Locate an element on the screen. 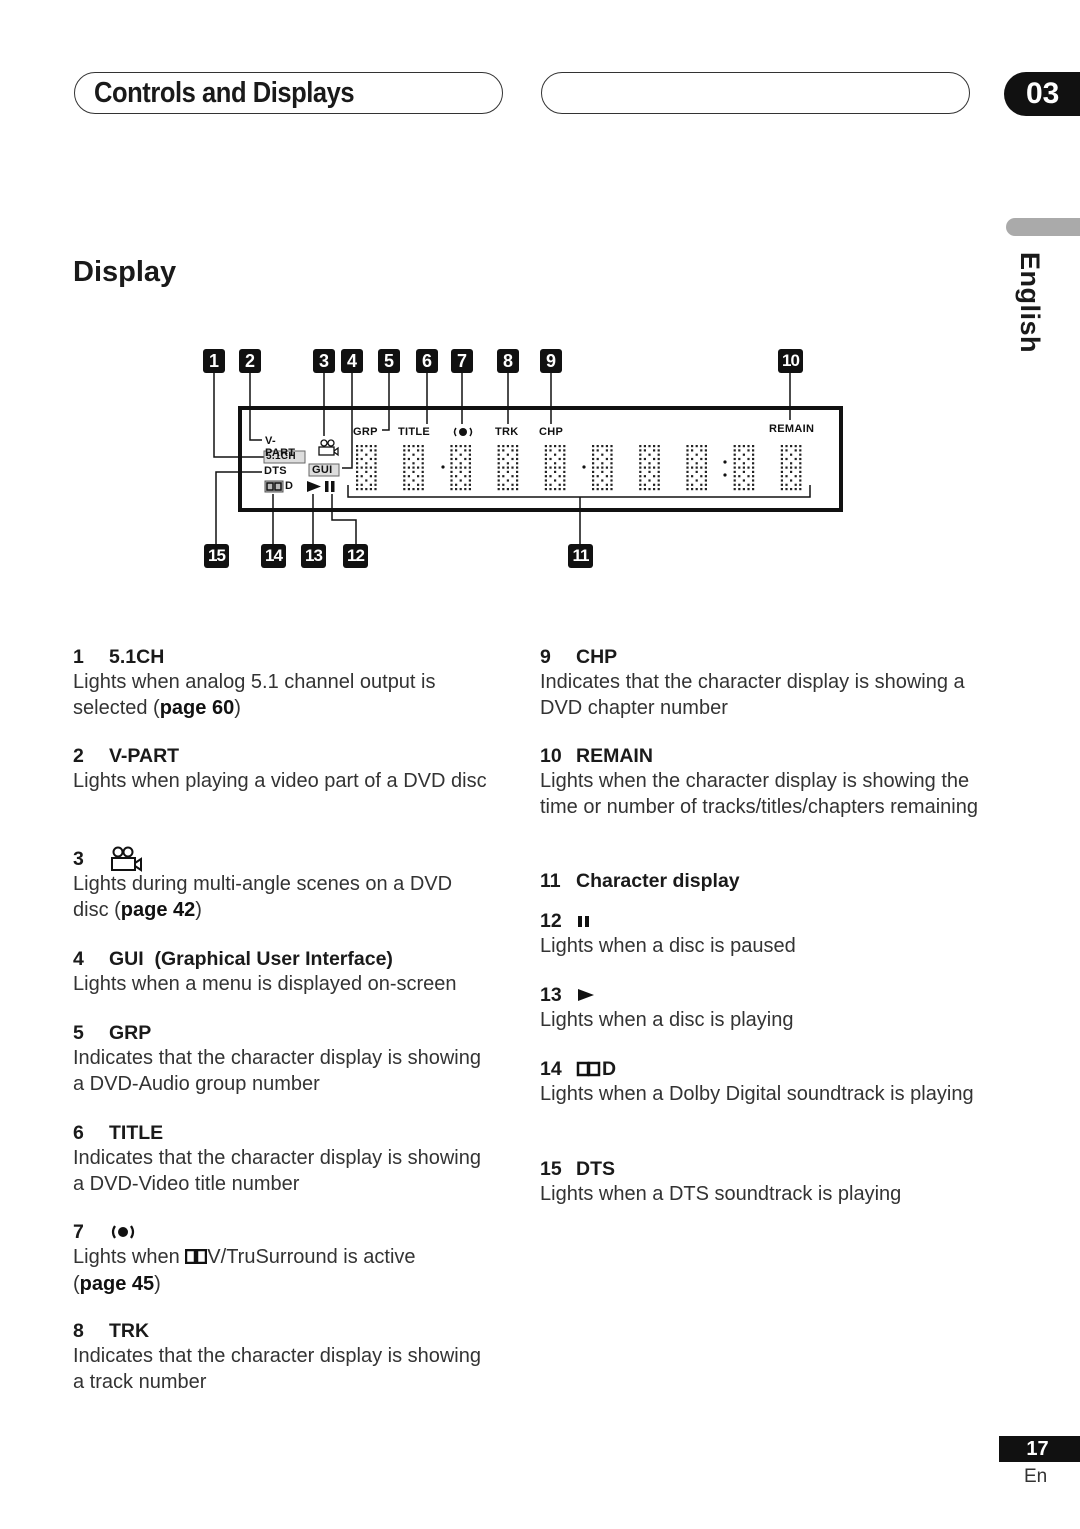 This screenshot has width=1080, height=1529. lcd-dolby-icon is located at coordinates (274, 486).